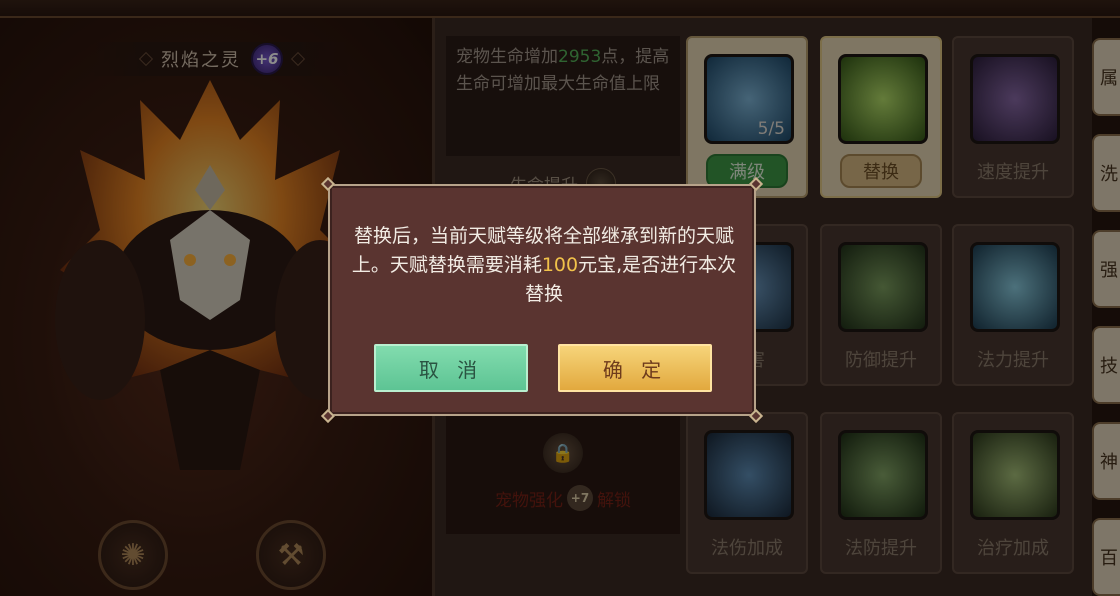  I want to click on confirm-button: 确 定, so click(635, 368).